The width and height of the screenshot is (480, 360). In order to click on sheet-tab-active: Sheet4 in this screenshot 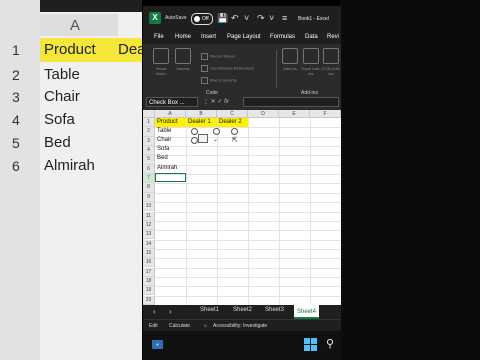, I will do `click(307, 312)`.